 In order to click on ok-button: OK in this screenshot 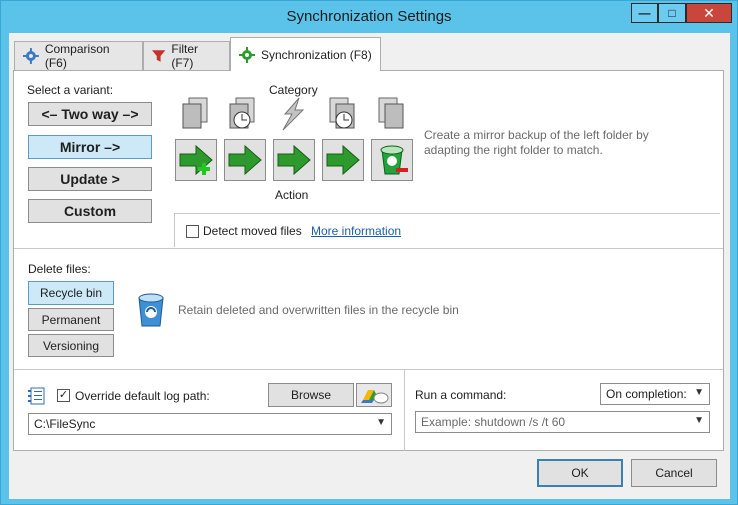, I will do `click(580, 473)`.